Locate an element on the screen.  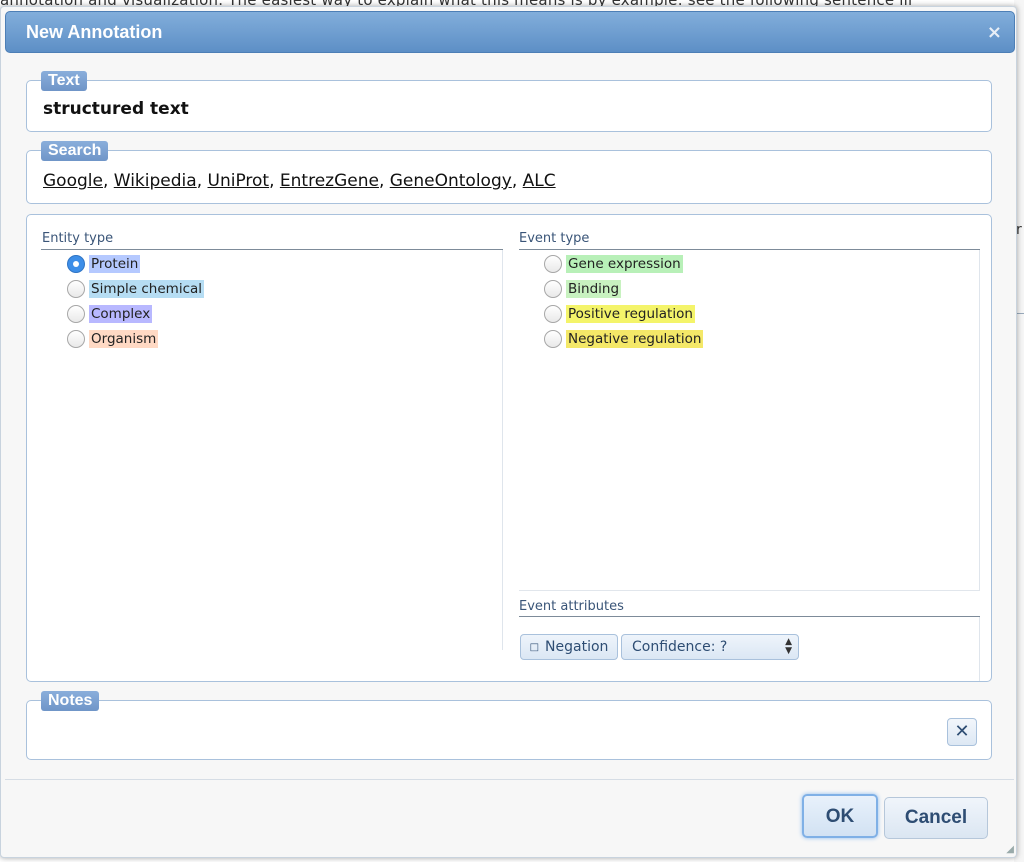
clear-notes-icon: ✕ is located at coordinates (962, 732).